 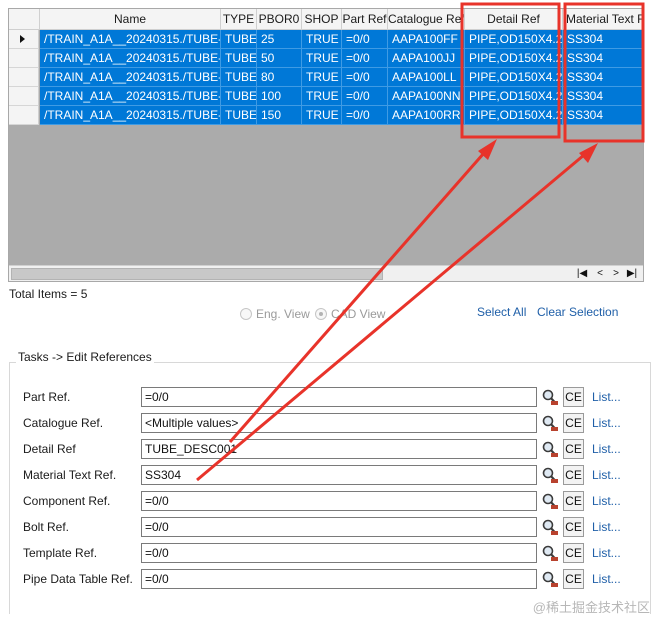 I want to click on horizontal-scrollbar: |◀ < > ▶|, so click(x=326, y=273).